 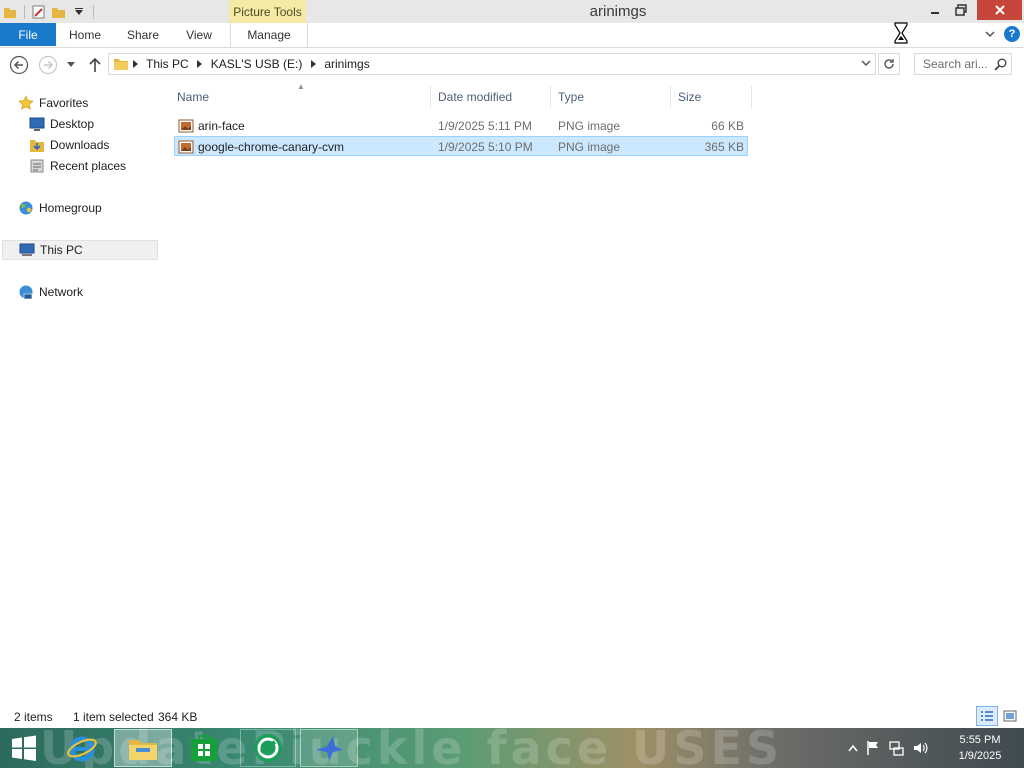 I want to click on help-button: ?, so click(x=1012, y=34).